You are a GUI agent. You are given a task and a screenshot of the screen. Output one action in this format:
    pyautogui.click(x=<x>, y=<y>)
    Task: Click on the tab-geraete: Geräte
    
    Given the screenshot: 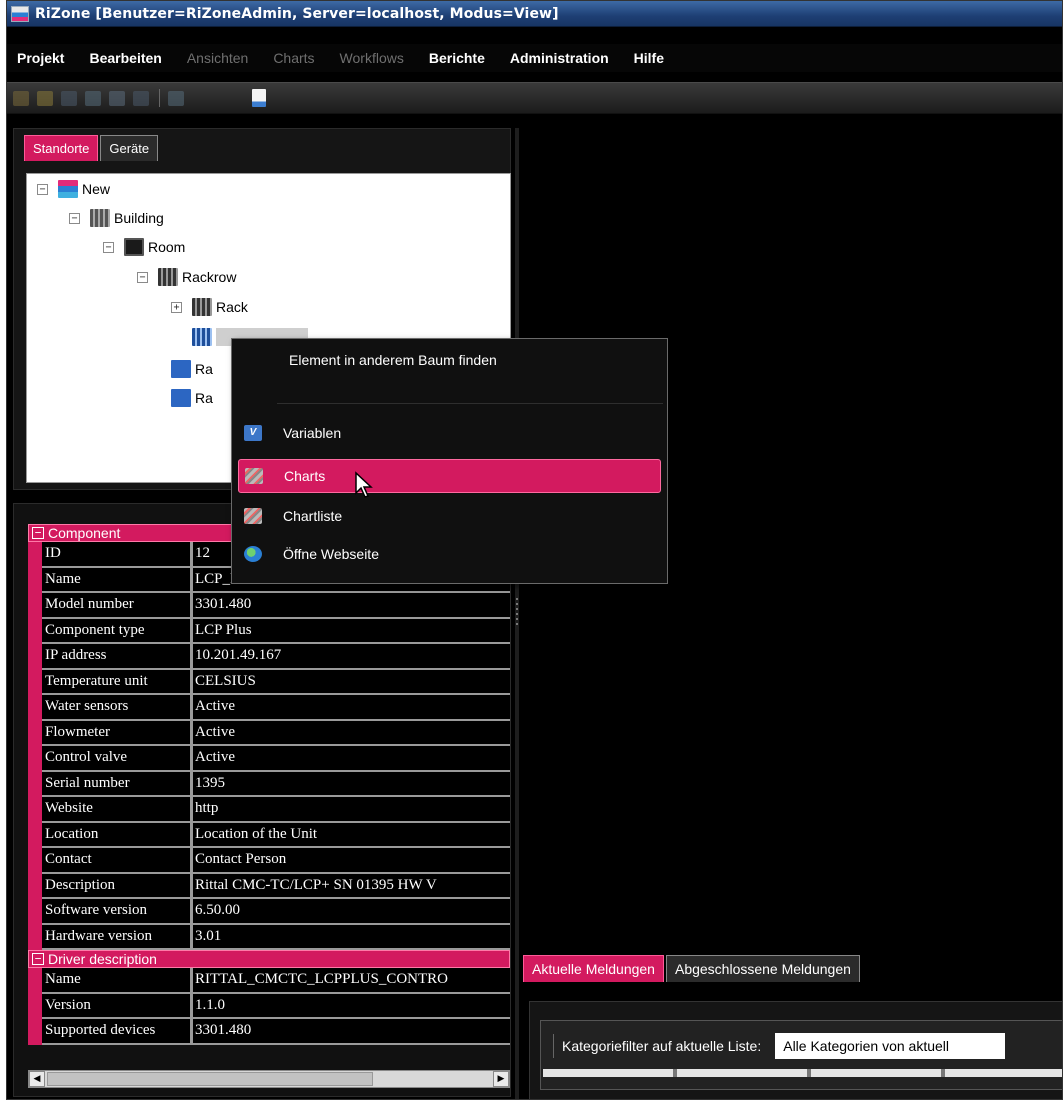 What is the action you would take?
    pyautogui.click(x=129, y=148)
    